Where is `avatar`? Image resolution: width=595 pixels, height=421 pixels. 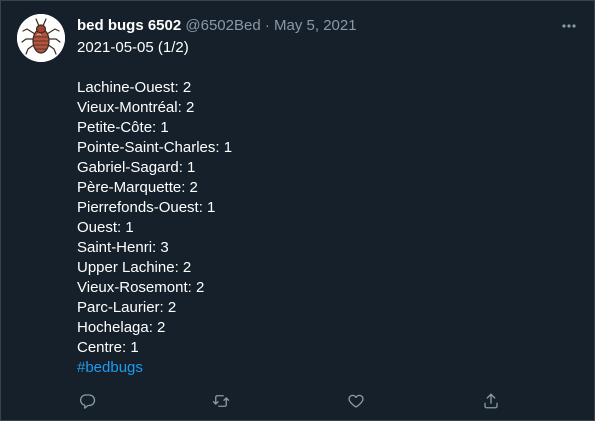
avatar is located at coordinates (41, 38).